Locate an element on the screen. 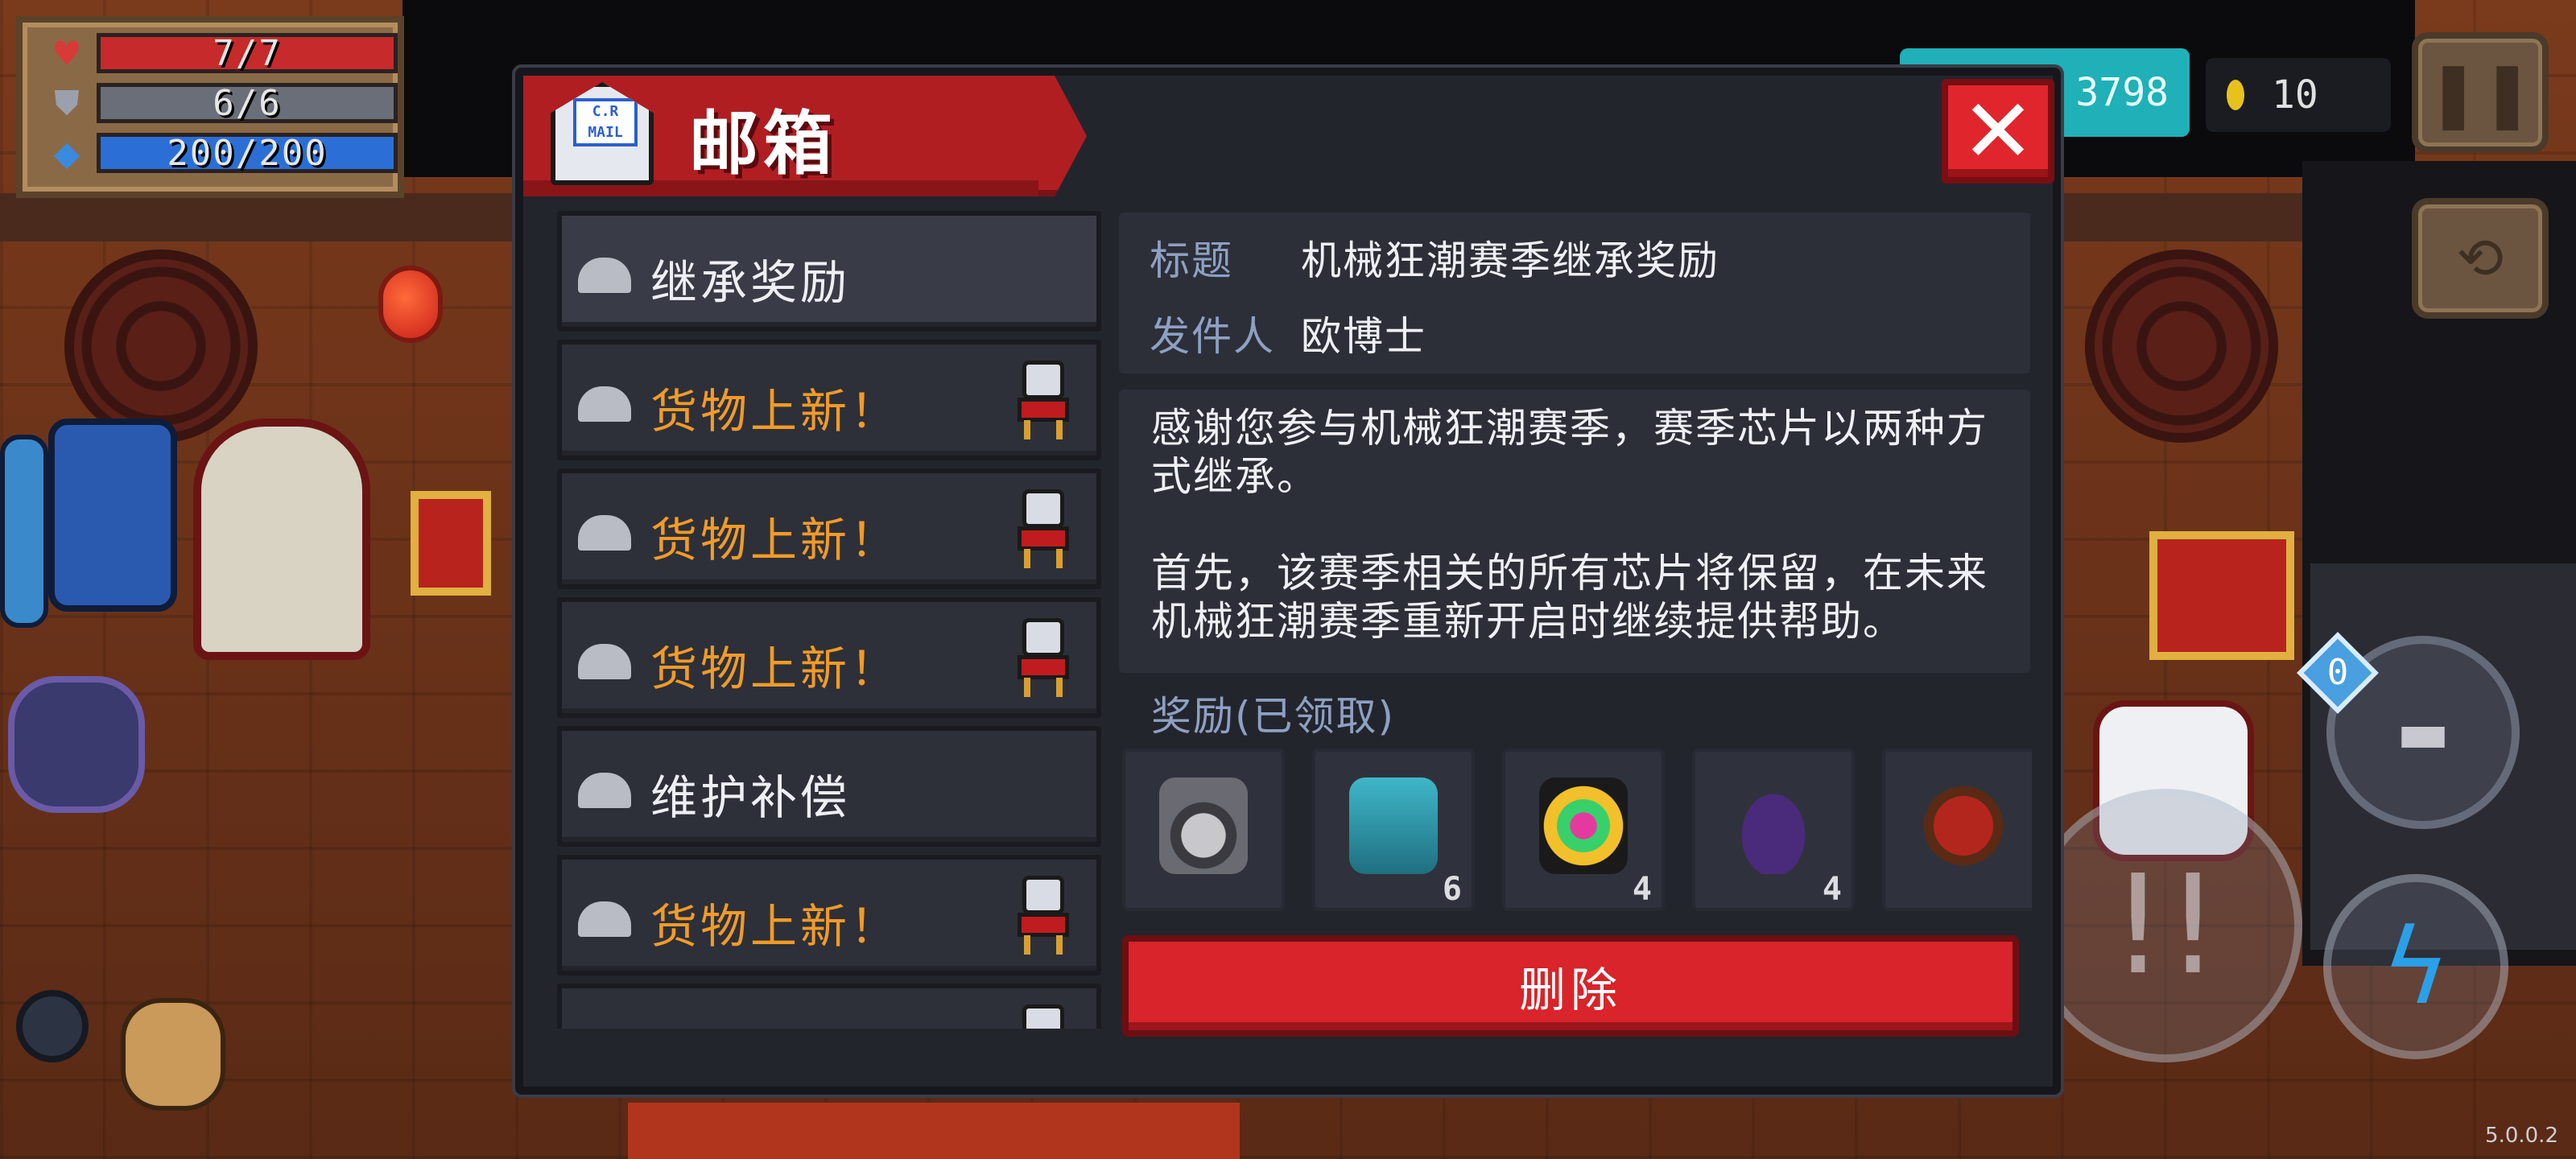 This screenshot has width=2576, height=1159. hp-bar: 7/7 is located at coordinates (247, 53).